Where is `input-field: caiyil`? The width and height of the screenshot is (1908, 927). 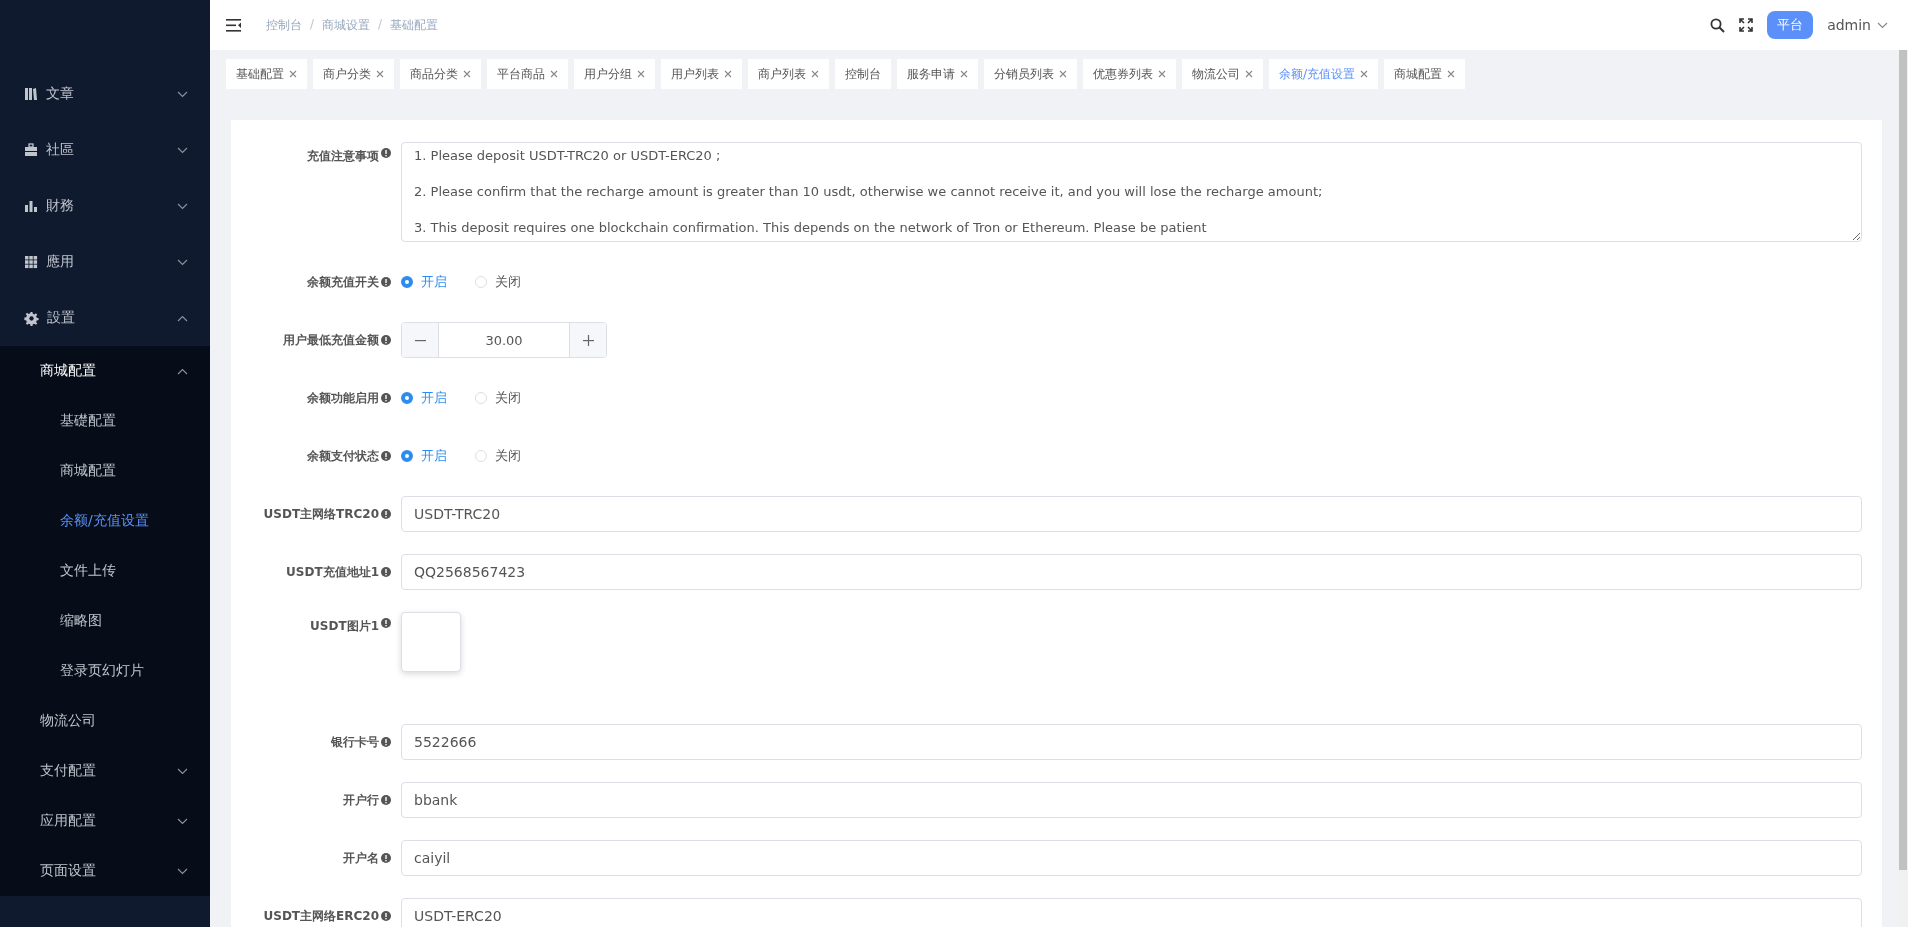 input-field: caiyil is located at coordinates (1131, 858).